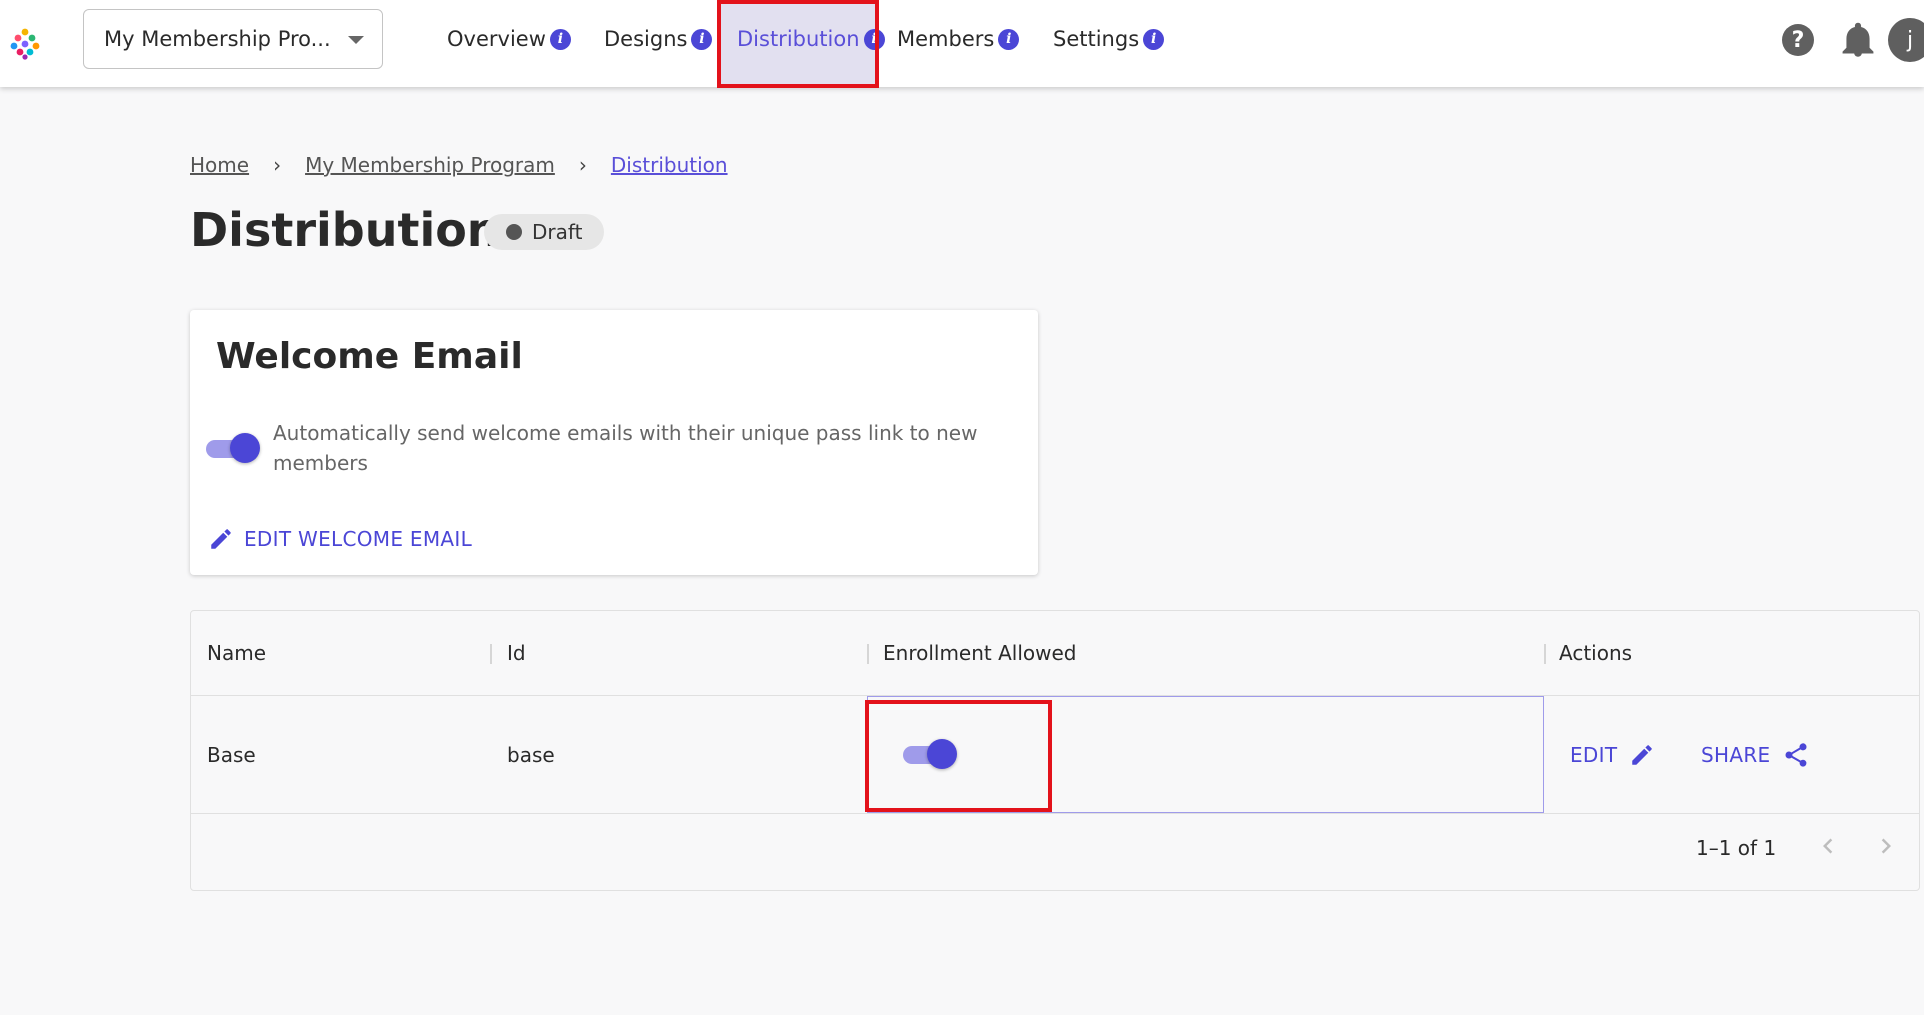 This screenshot has width=1924, height=1015. What do you see at coordinates (946, 39) in the screenshot?
I see `tab-members-label: Members` at bounding box center [946, 39].